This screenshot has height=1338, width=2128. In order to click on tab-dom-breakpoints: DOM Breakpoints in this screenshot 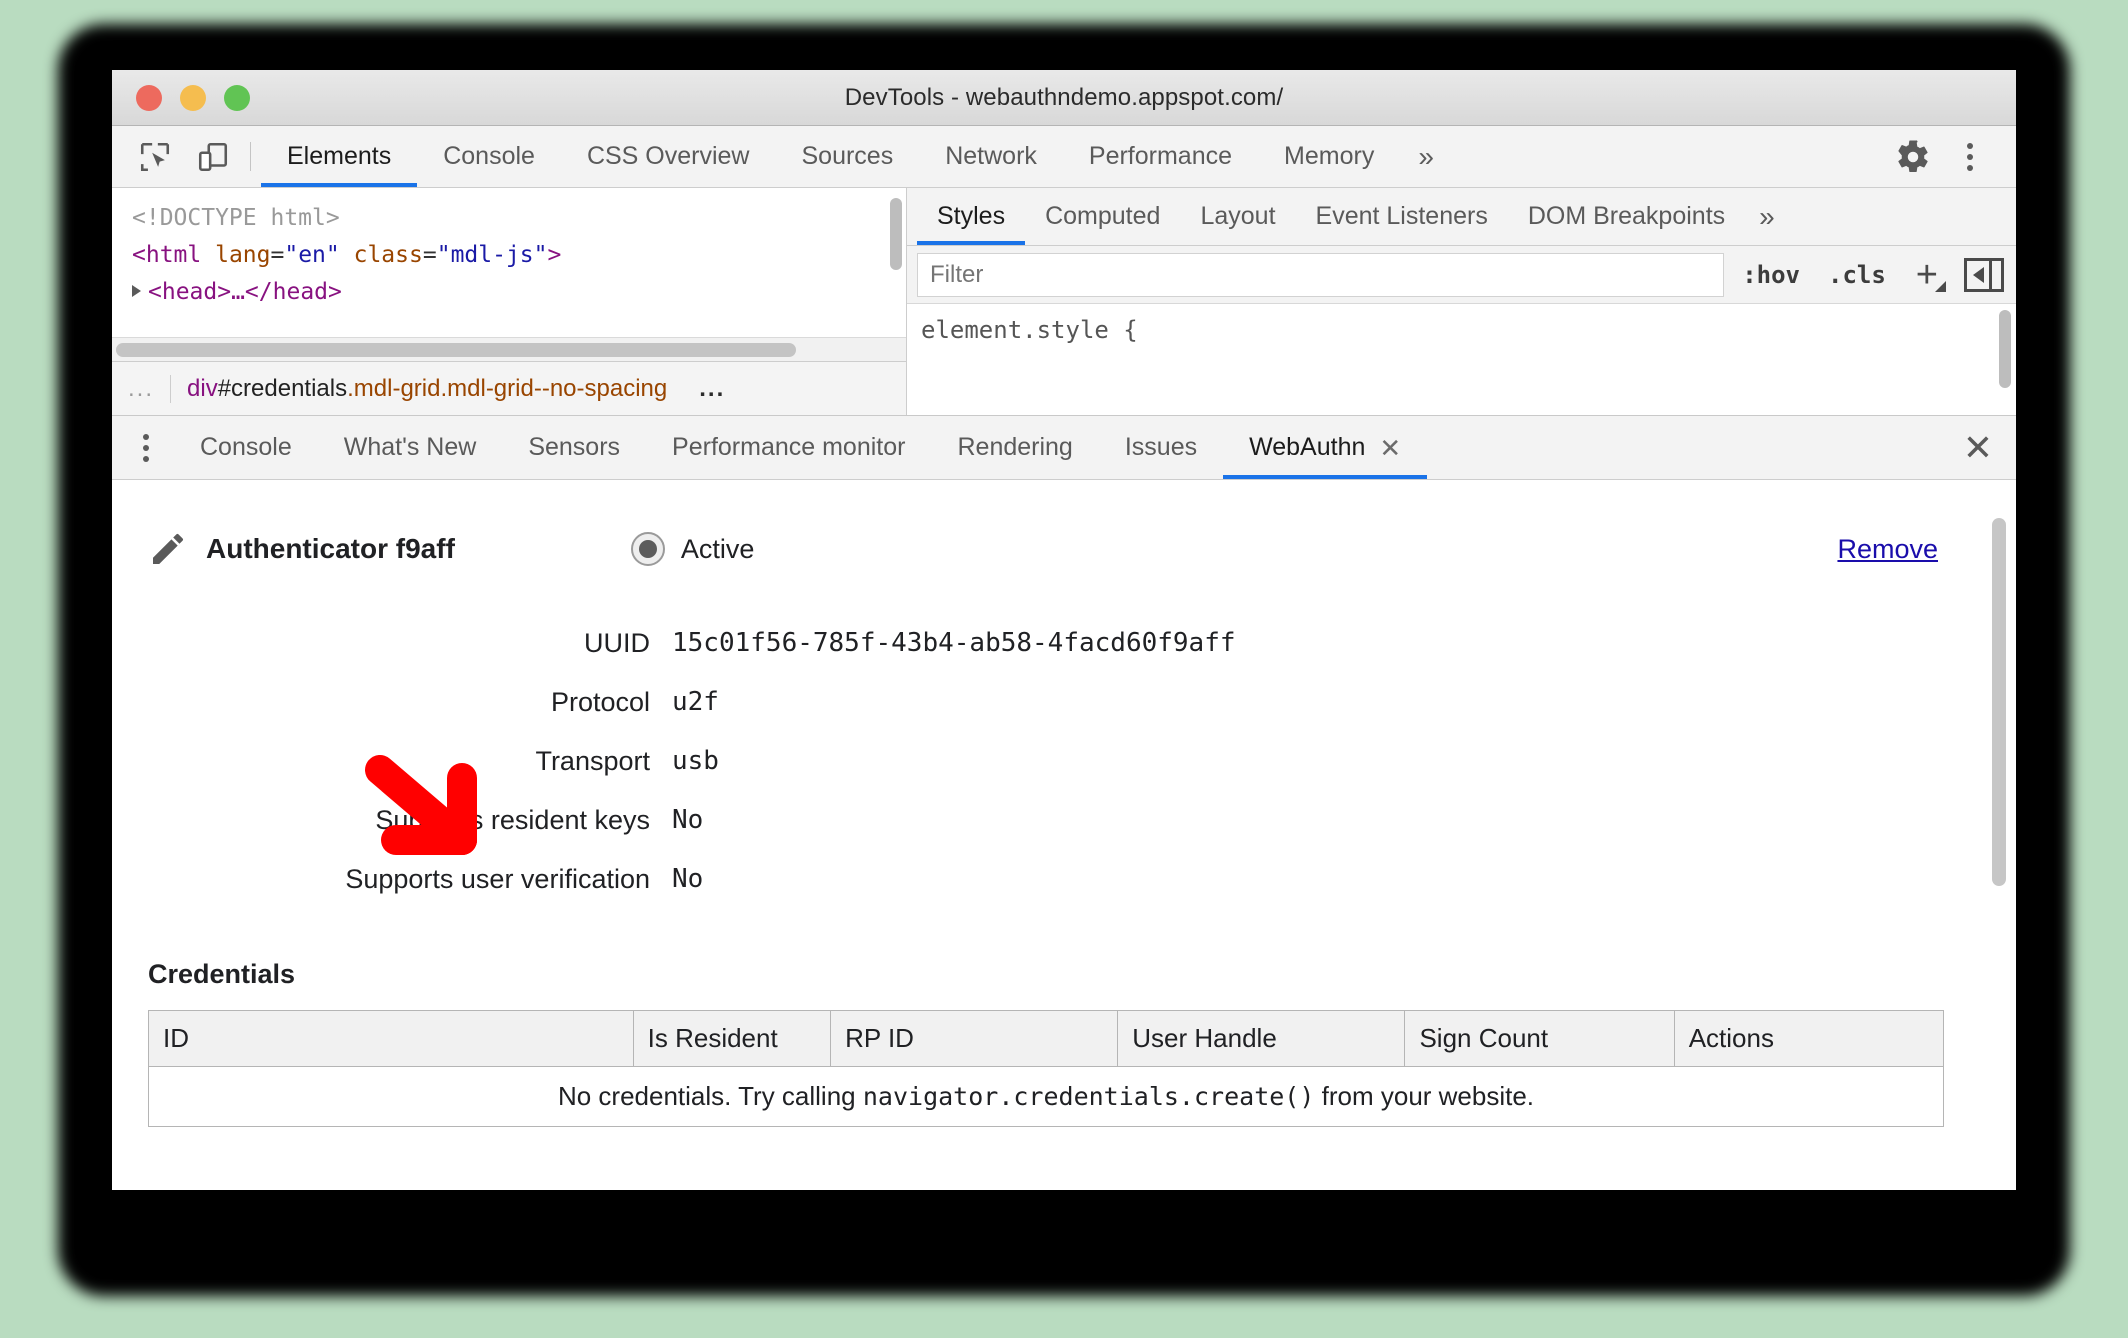, I will do `click(1626, 216)`.